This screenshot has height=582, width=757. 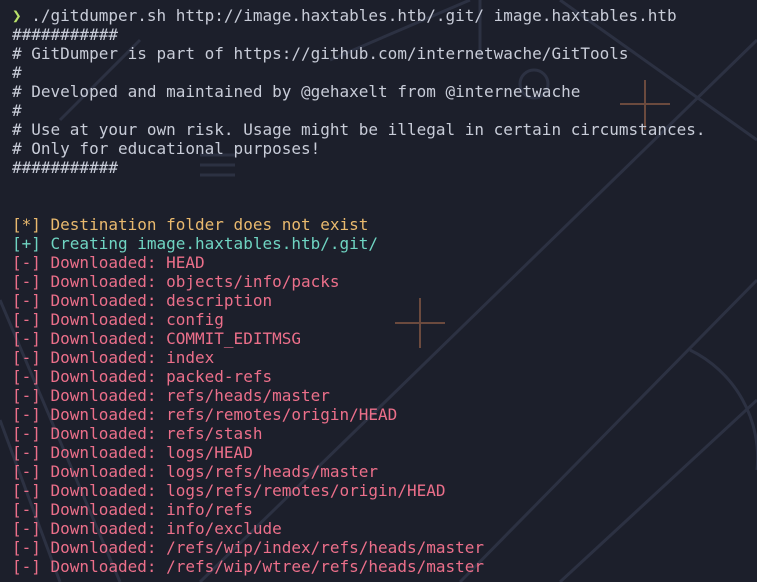 What do you see at coordinates (384, 357) in the screenshot?
I see `download-line: [-] Downloaded: index` at bounding box center [384, 357].